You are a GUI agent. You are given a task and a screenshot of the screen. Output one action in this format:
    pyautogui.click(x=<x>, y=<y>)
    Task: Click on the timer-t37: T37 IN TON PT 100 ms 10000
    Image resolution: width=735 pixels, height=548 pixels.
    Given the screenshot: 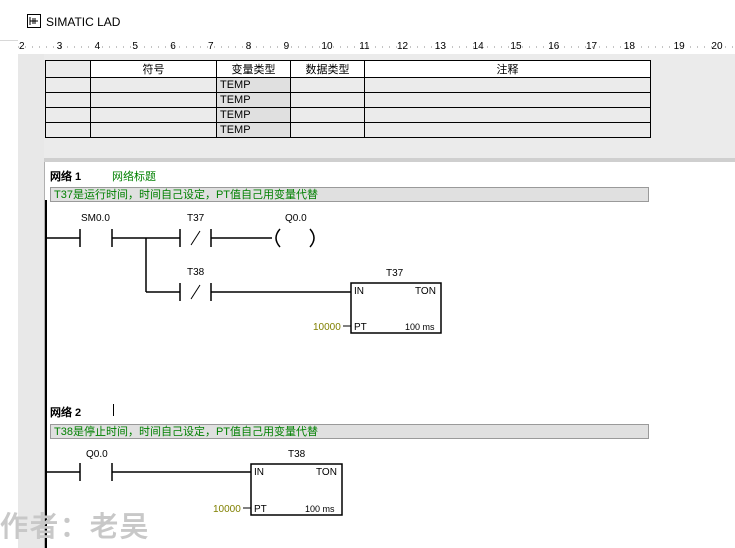 What is the action you would take?
    pyautogui.click(x=377, y=301)
    